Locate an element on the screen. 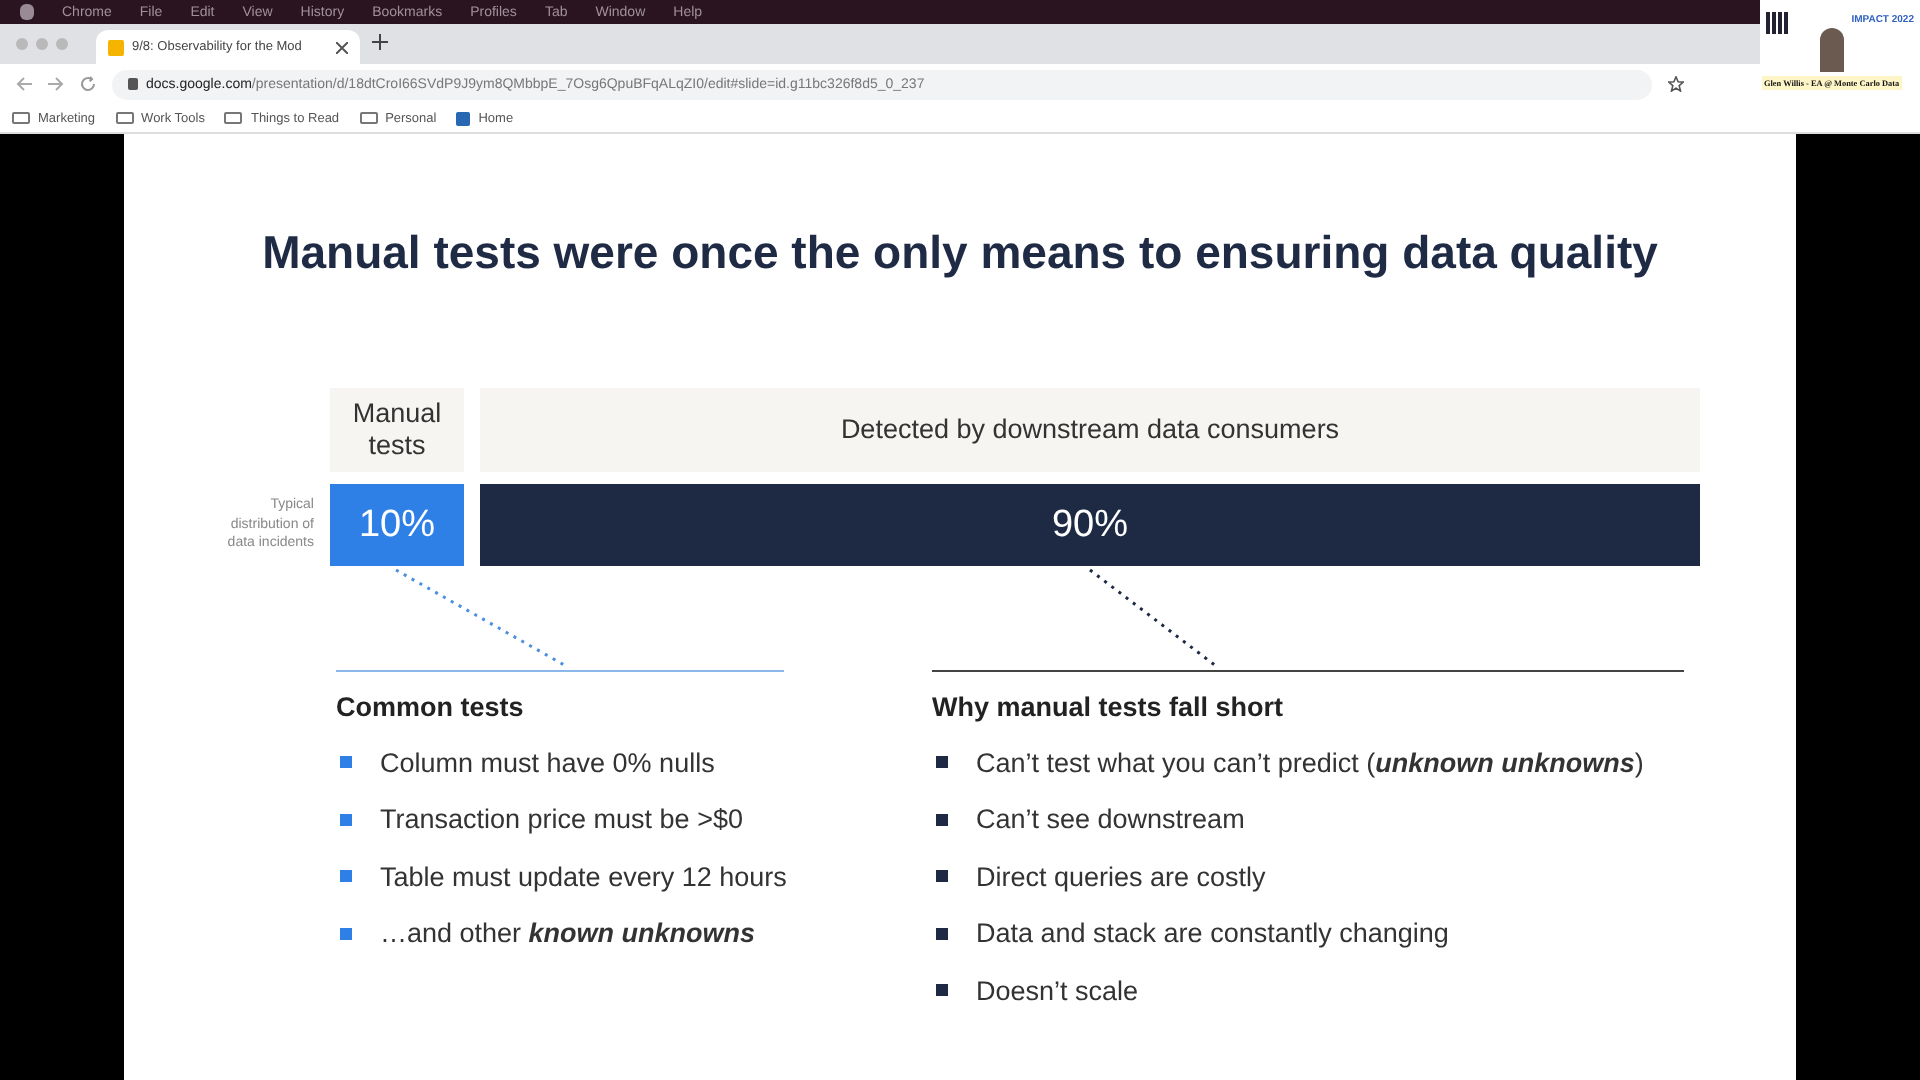  slide-title: Manual tests were once the only means to ensuring data quality is located at coordinates (960, 253).